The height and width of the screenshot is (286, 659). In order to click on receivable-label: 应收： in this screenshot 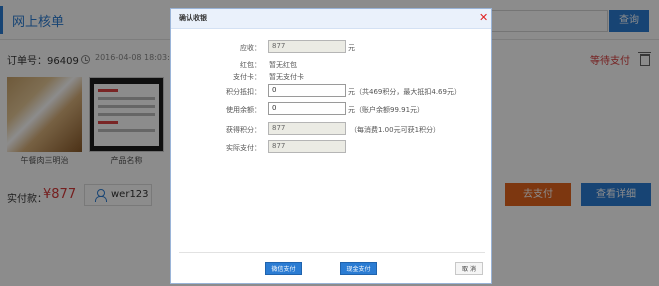, I will do `click(250, 48)`.